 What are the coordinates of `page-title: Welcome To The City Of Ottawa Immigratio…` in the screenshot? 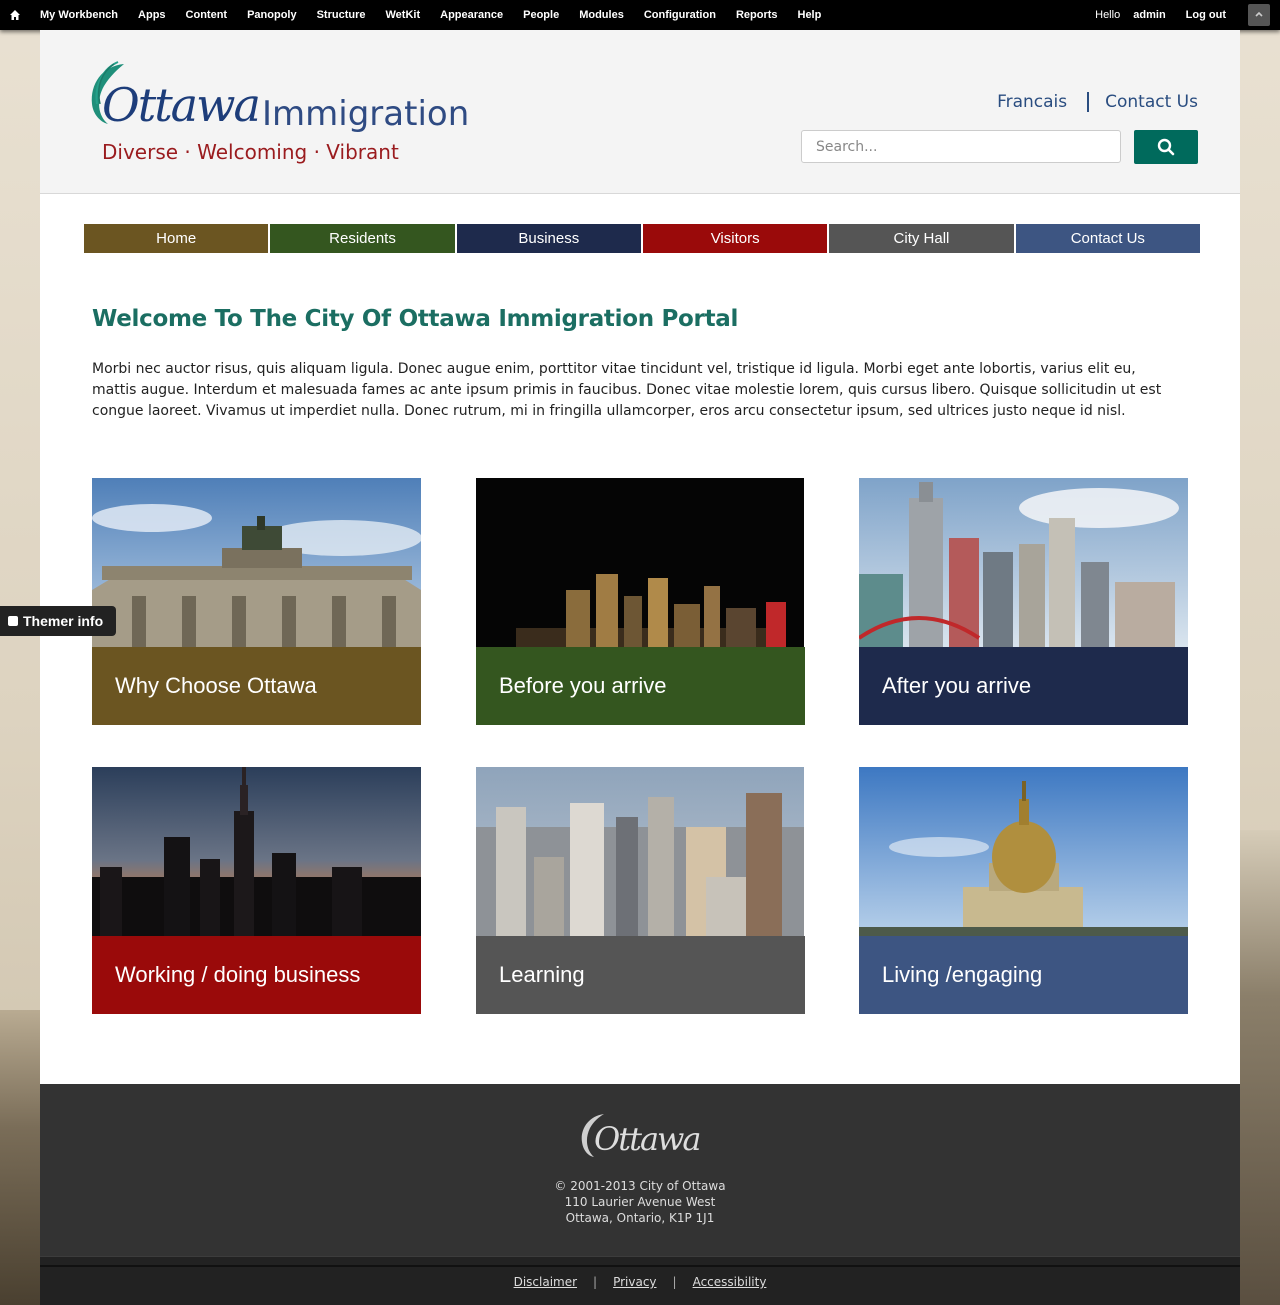 It's located at (415, 319).